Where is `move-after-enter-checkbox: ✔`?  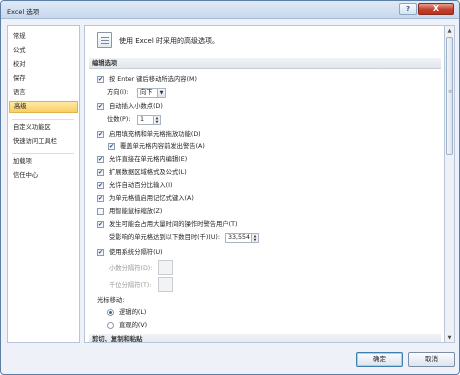 move-after-enter-checkbox: ✔ is located at coordinates (100, 79).